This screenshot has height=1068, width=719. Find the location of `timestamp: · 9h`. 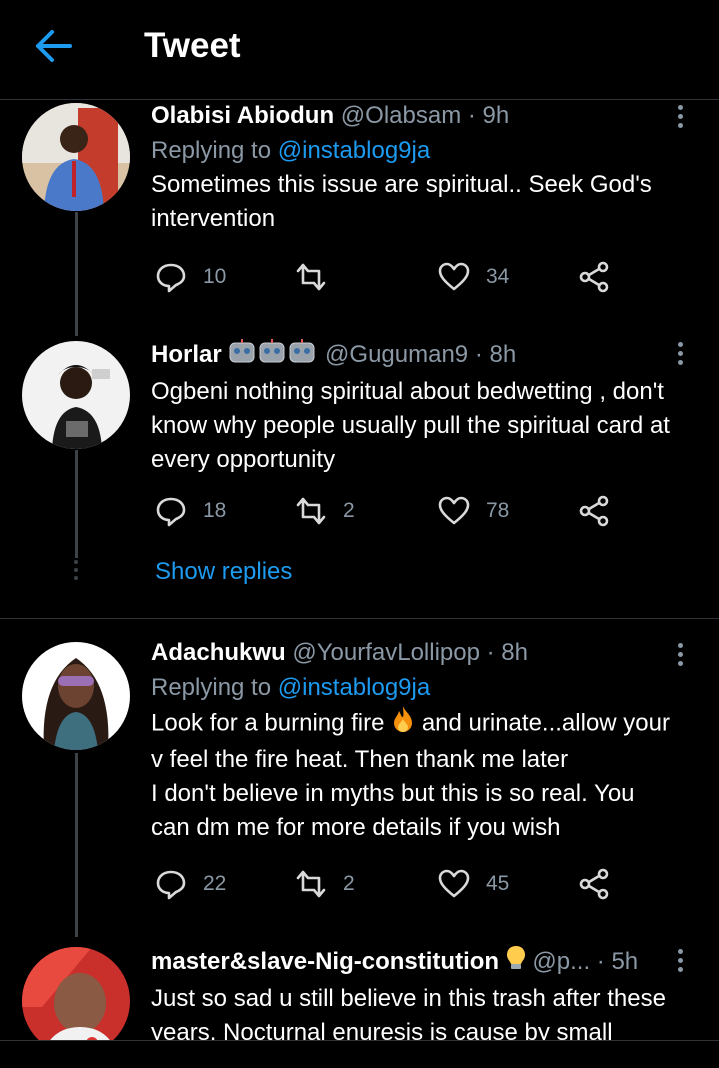

timestamp: · 9h is located at coordinates (488, 115).